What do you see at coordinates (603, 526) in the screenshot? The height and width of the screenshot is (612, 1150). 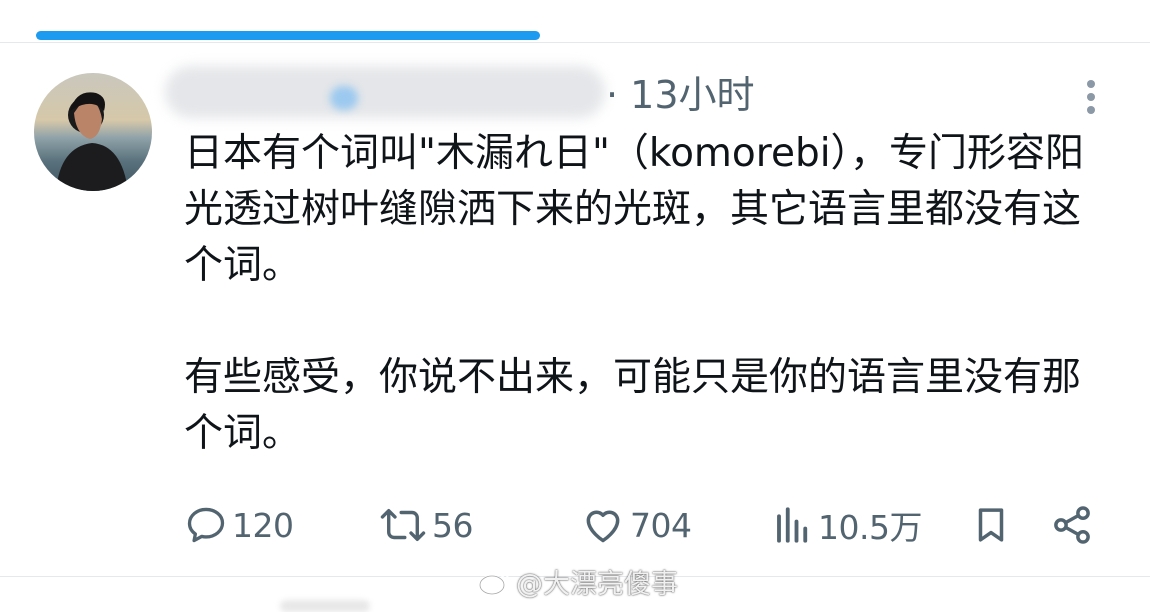 I see `heart-icon` at bounding box center [603, 526].